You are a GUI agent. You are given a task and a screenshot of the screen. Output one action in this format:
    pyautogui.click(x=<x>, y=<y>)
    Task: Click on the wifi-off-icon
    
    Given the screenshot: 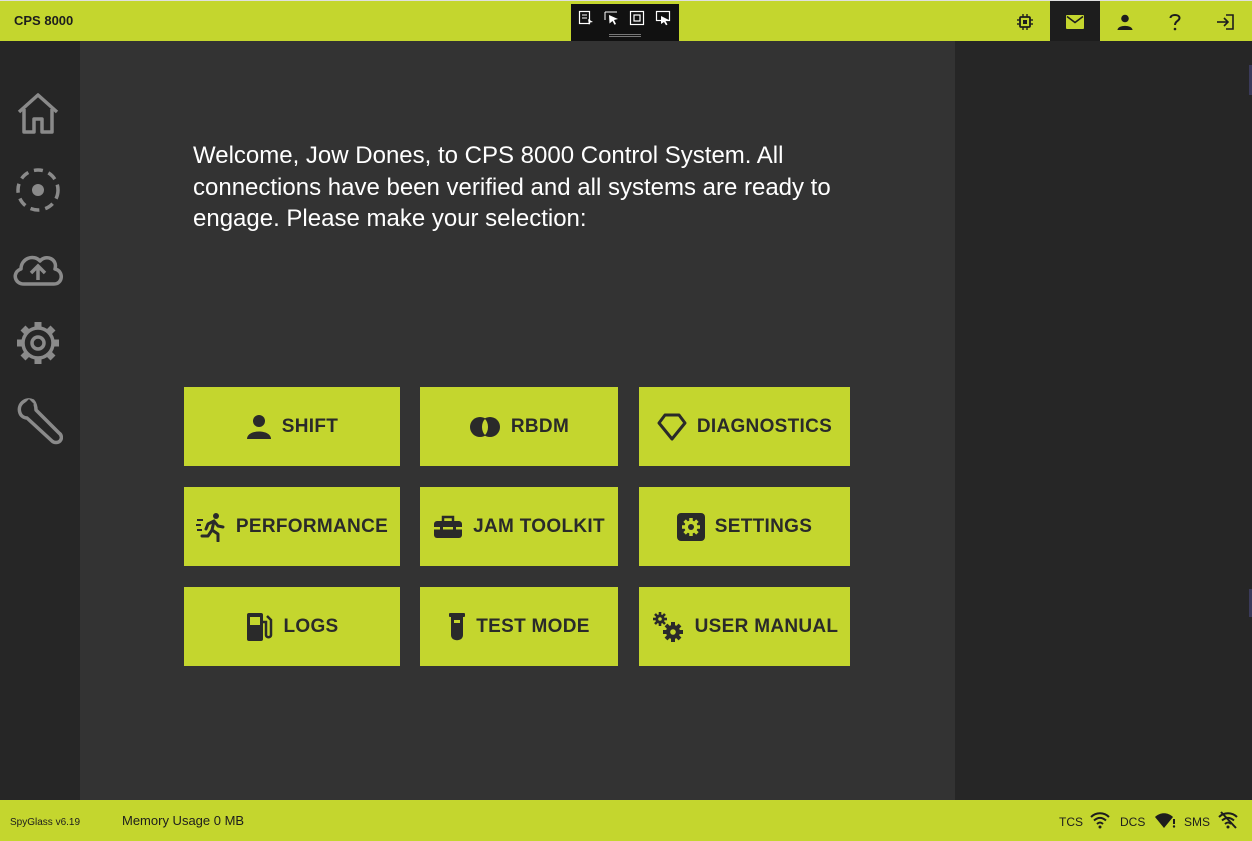 What is the action you would take?
    pyautogui.click(x=1228, y=820)
    